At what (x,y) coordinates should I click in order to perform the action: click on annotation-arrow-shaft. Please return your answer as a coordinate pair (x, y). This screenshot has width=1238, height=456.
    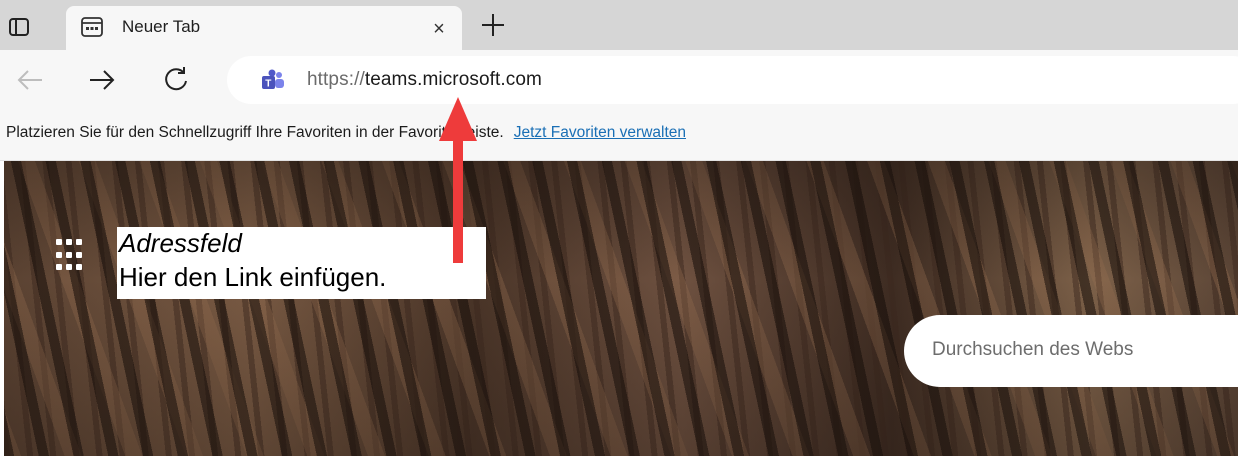
    Looking at the image, I should click on (458, 200).